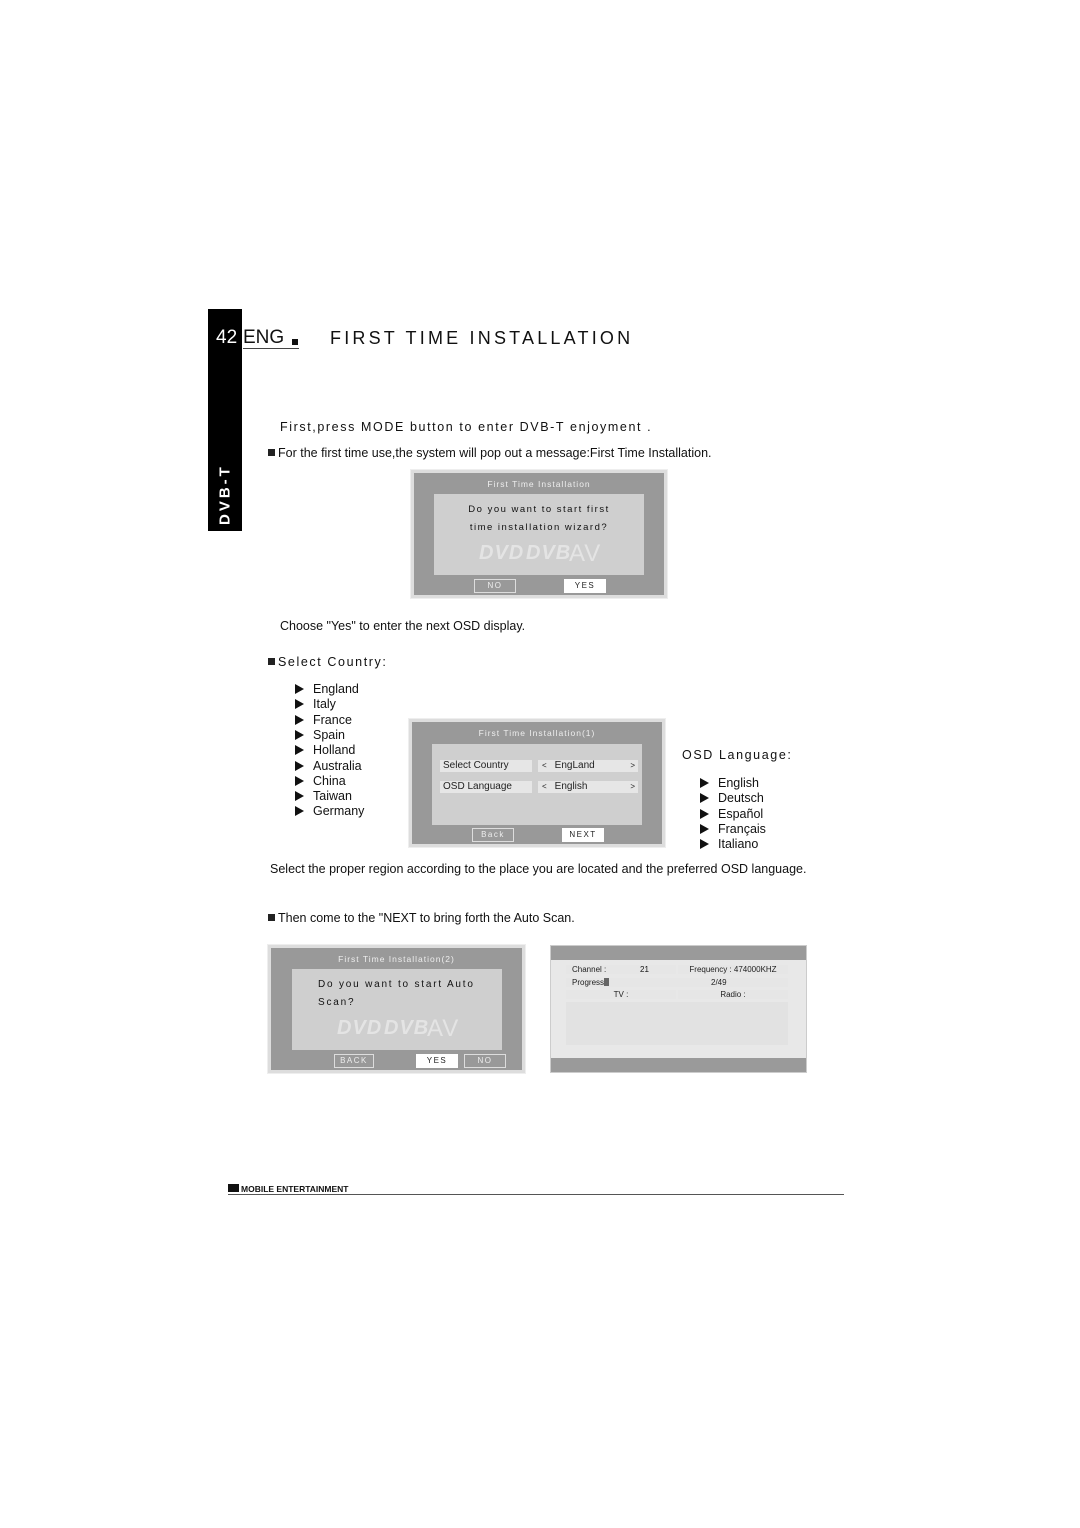  I want to click on item-label: Australia, so click(337, 765).